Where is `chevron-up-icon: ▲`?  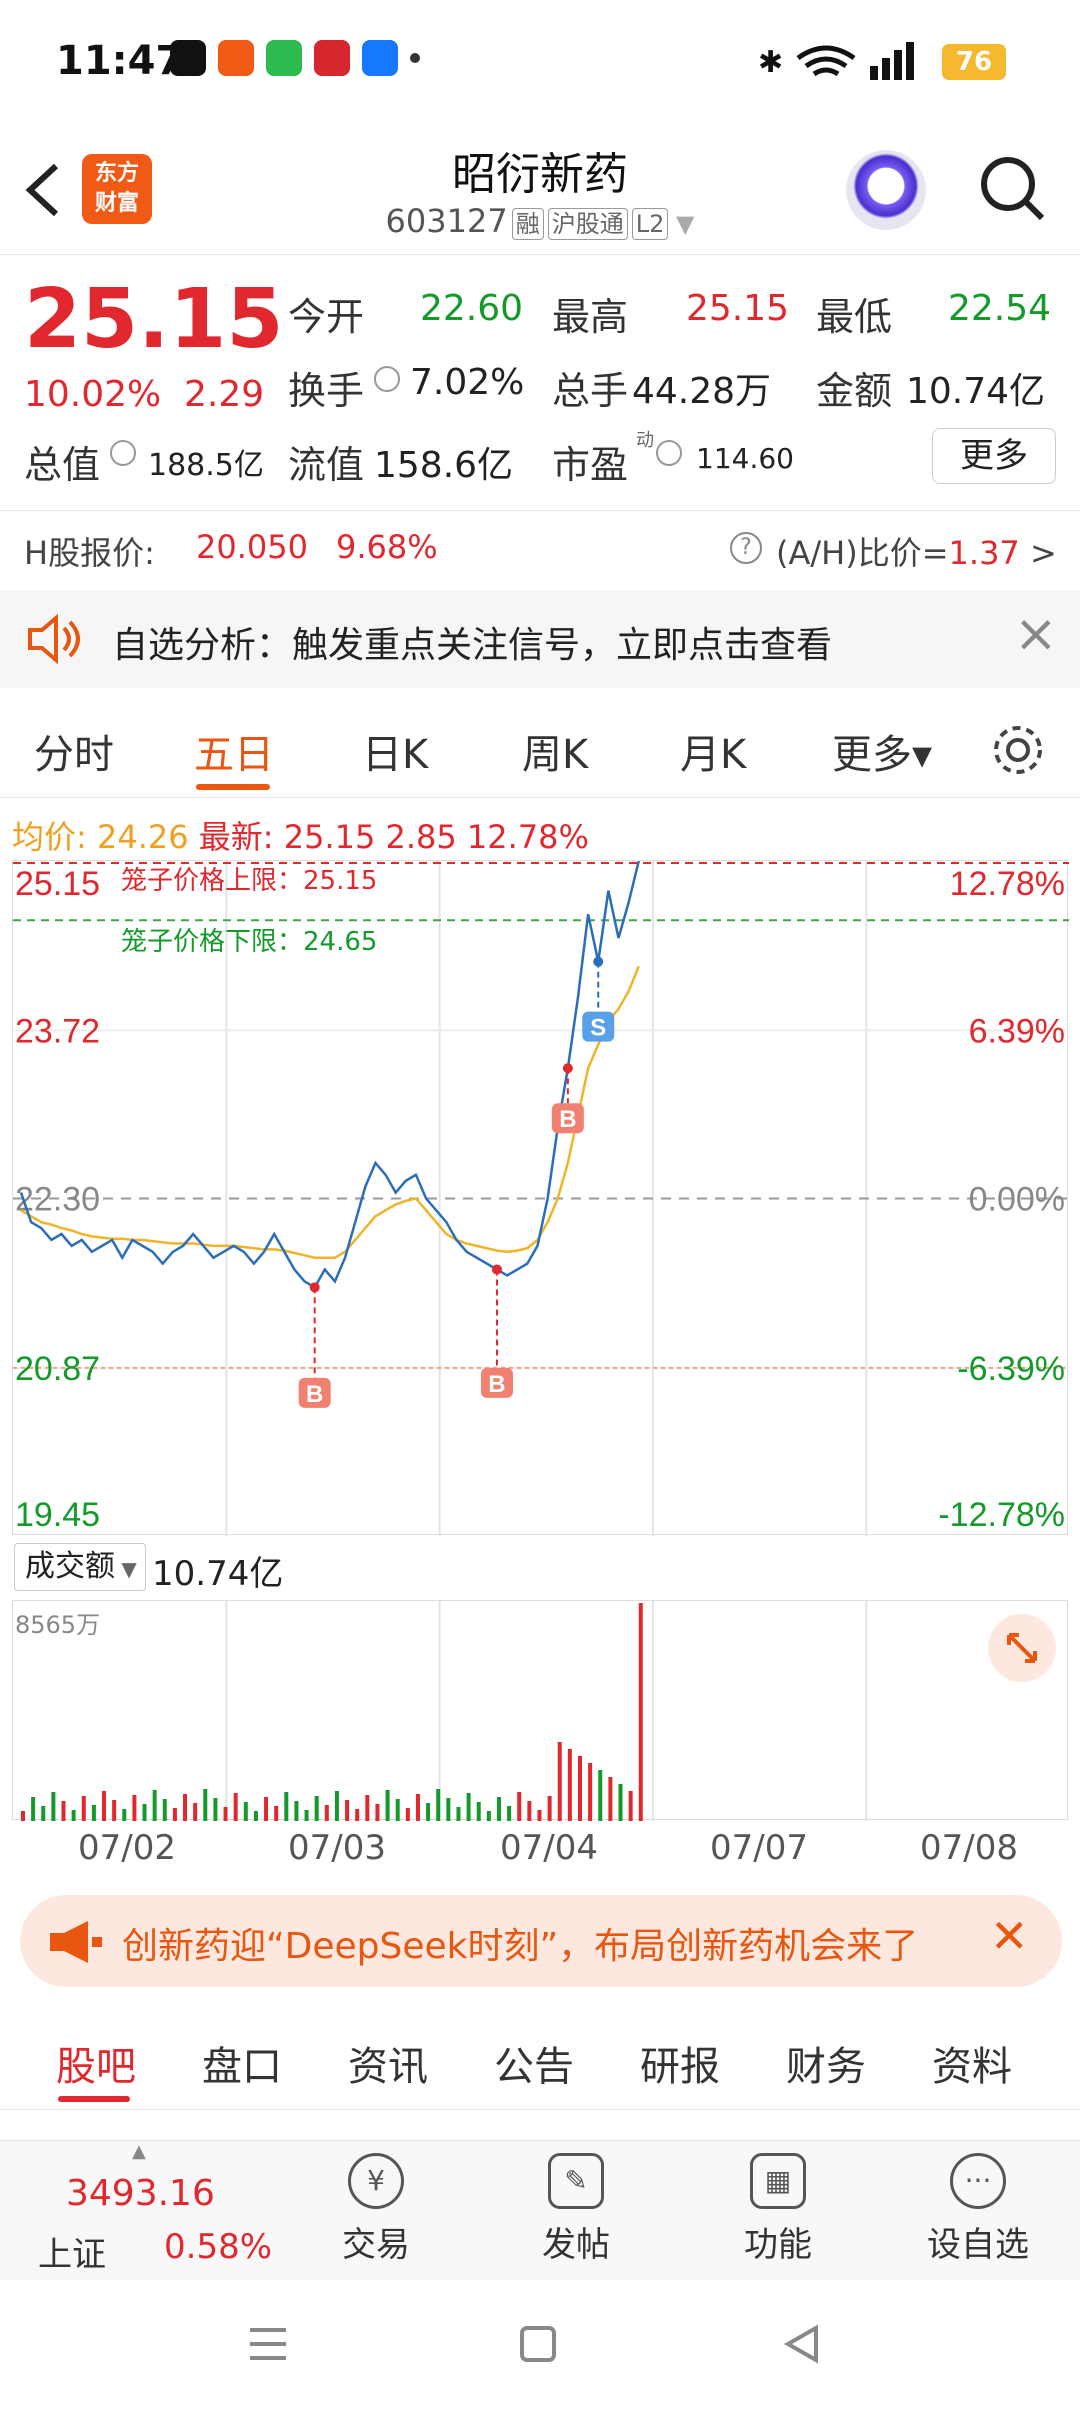 chevron-up-icon: ▲ is located at coordinates (139, 2151).